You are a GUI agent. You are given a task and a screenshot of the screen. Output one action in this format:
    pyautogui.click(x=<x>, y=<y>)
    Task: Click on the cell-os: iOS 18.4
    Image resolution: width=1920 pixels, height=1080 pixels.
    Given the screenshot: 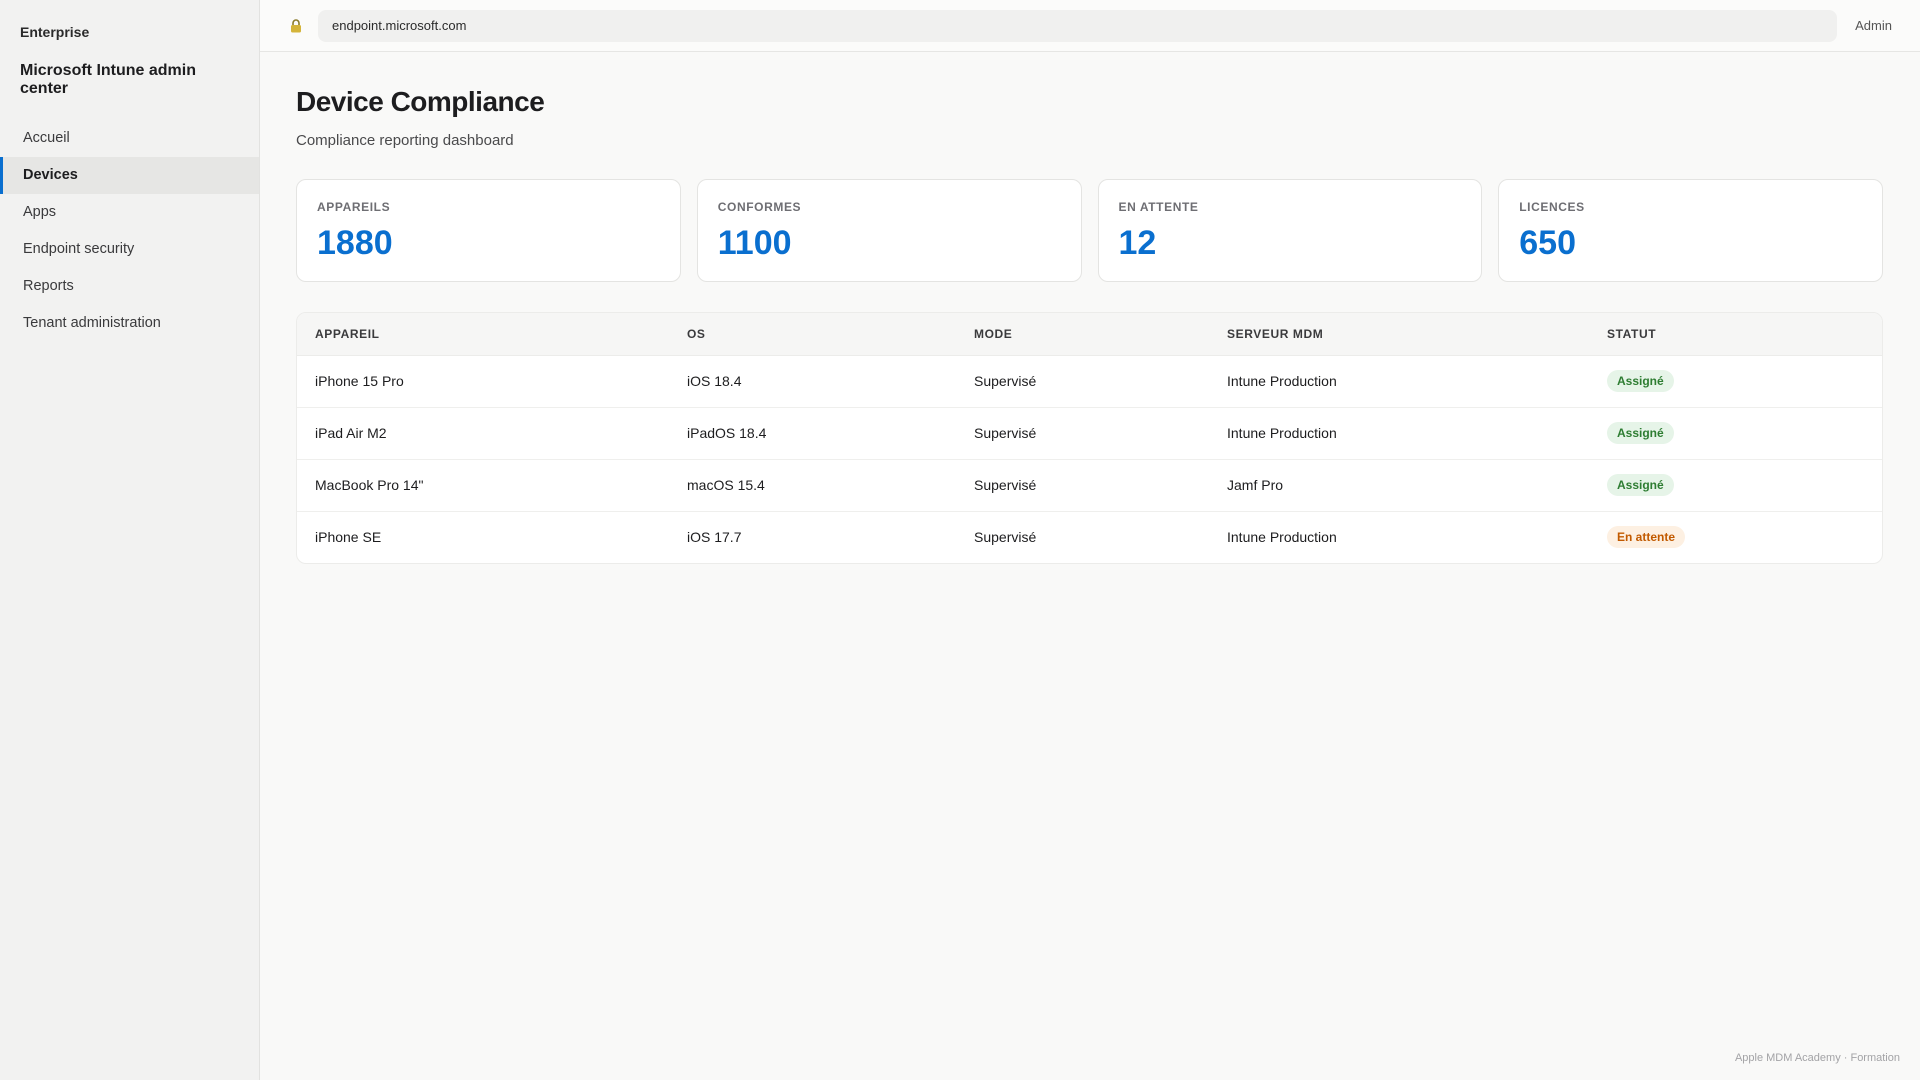 What is the action you would take?
    pyautogui.click(x=812, y=381)
    